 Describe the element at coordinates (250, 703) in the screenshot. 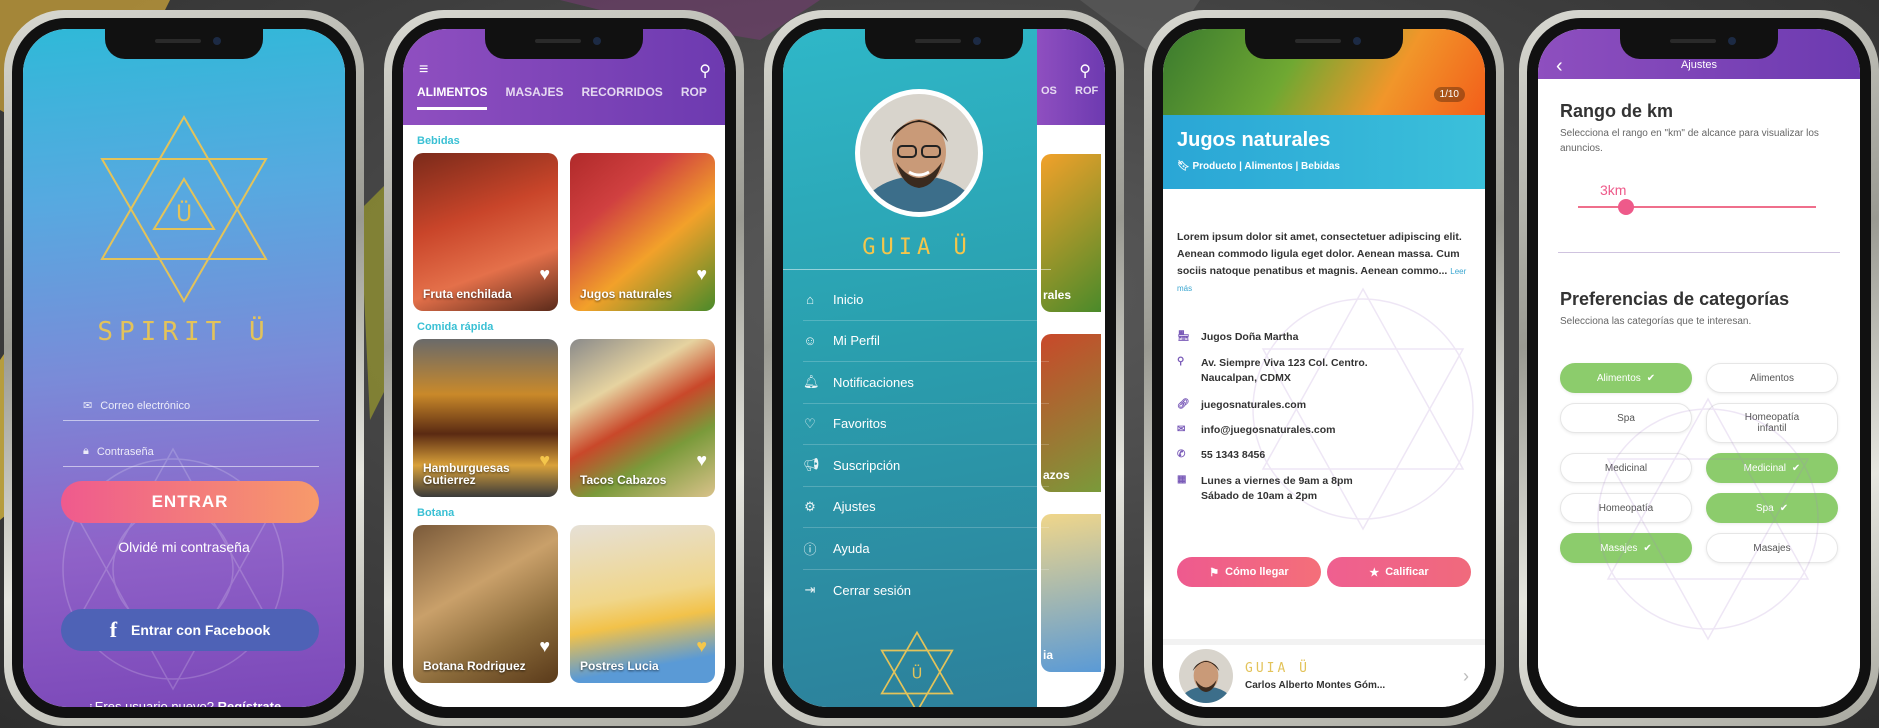

I see `register-link: Regístrate` at that location.